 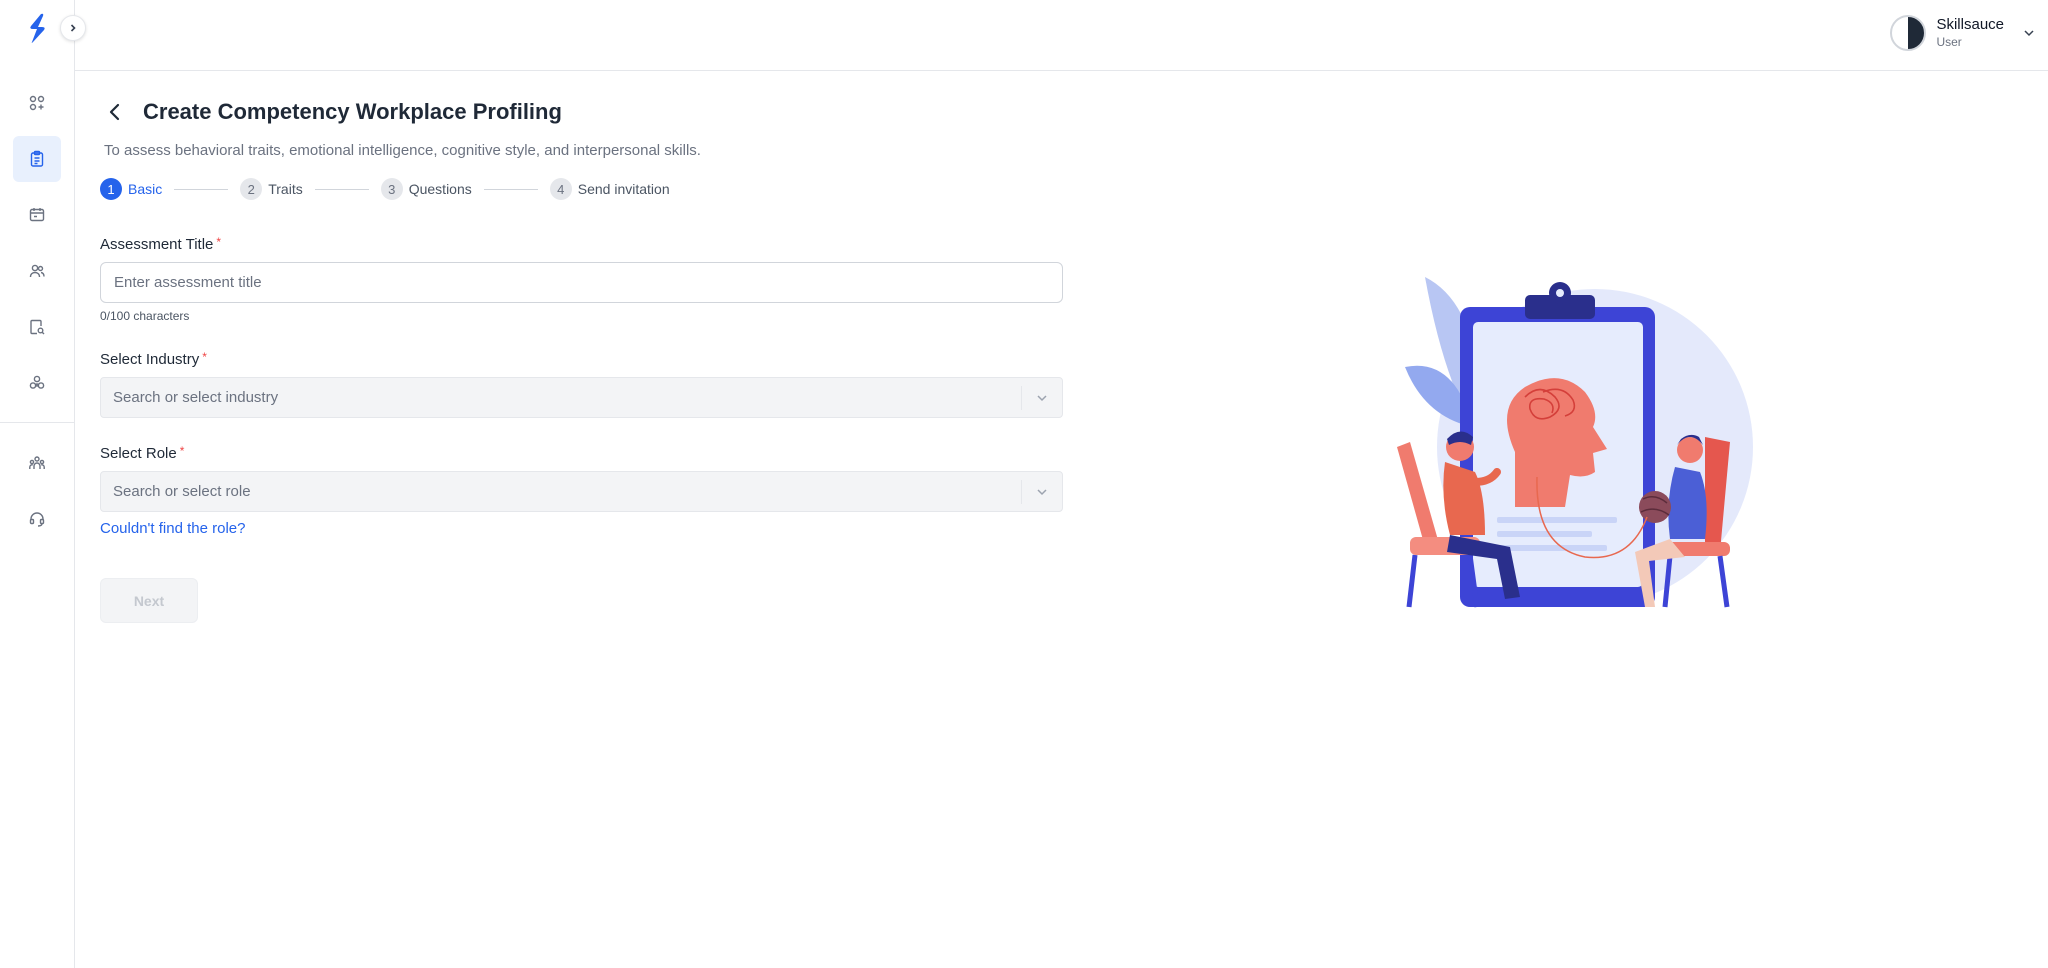 I want to click on avatar, so click(x=1908, y=33).